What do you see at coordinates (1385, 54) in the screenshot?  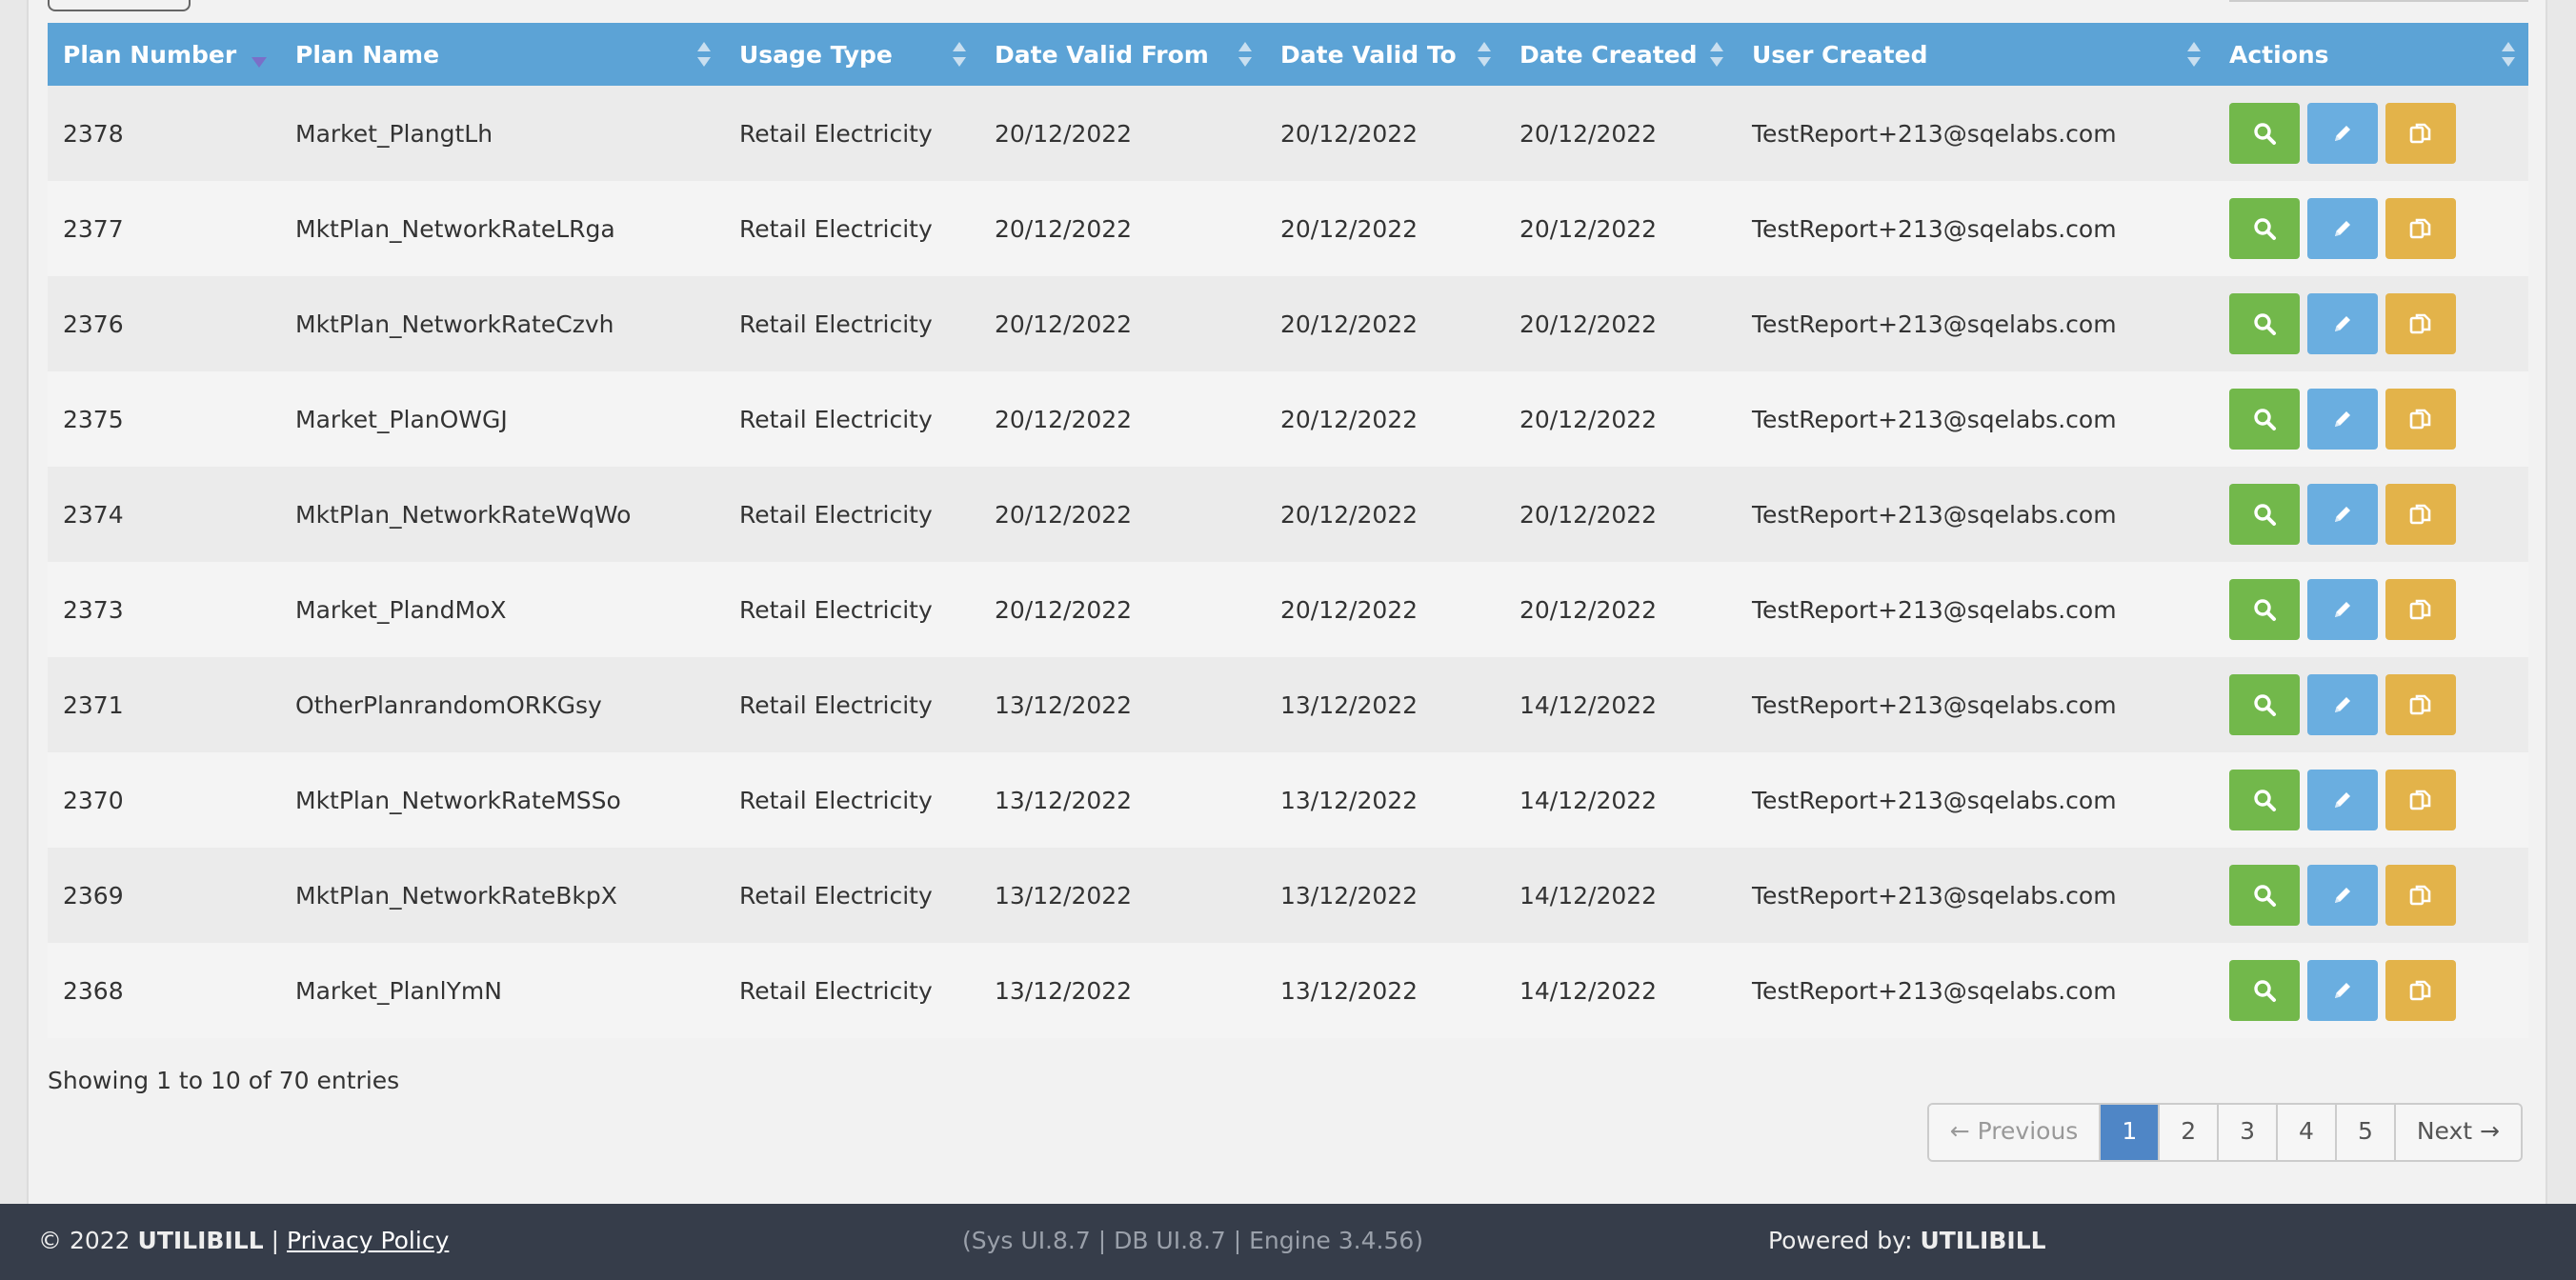 I see `column-header-date-valid-to: Date Valid To` at bounding box center [1385, 54].